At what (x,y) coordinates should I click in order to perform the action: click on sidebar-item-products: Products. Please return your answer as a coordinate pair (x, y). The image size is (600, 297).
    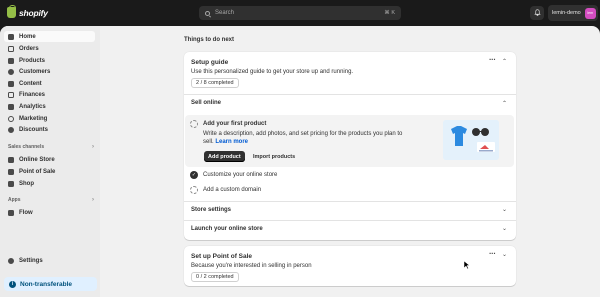
    Looking at the image, I should click on (49, 60).